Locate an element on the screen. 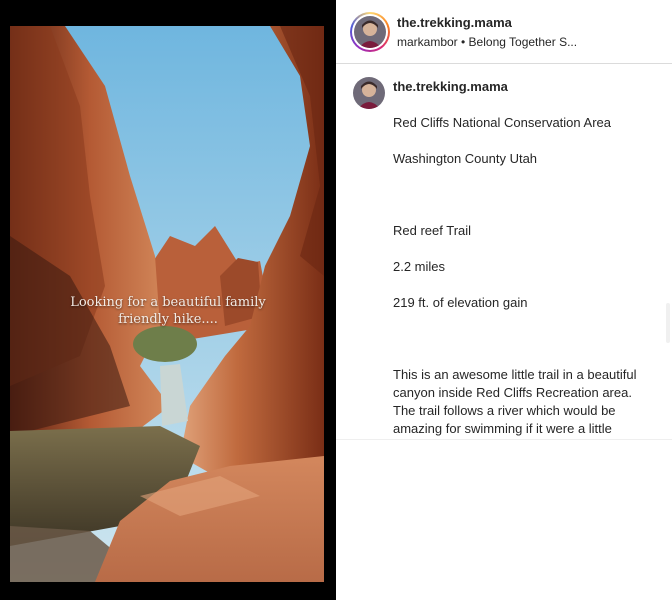 Image resolution: width=672 pixels, height=600 pixels. story-ring is located at coordinates (370, 32).